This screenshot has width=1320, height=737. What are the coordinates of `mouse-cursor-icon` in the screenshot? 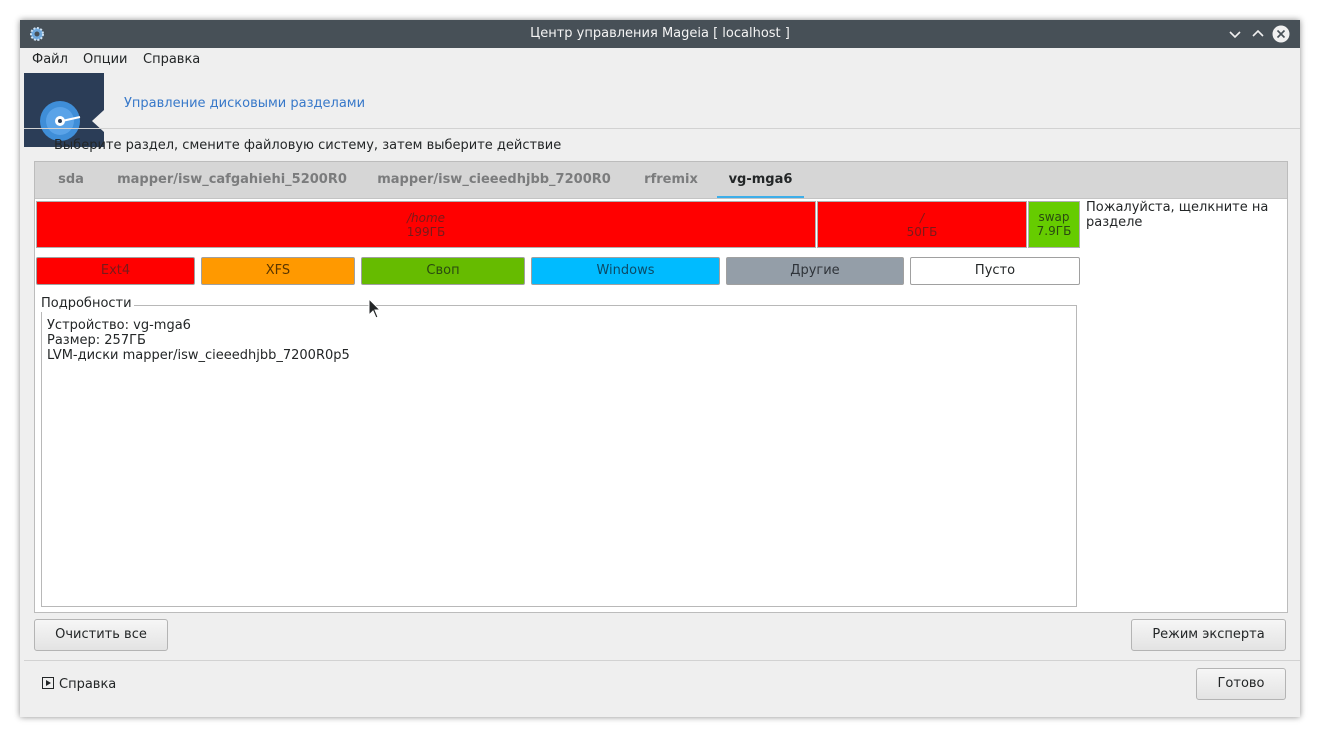 It's located at (375, 308).